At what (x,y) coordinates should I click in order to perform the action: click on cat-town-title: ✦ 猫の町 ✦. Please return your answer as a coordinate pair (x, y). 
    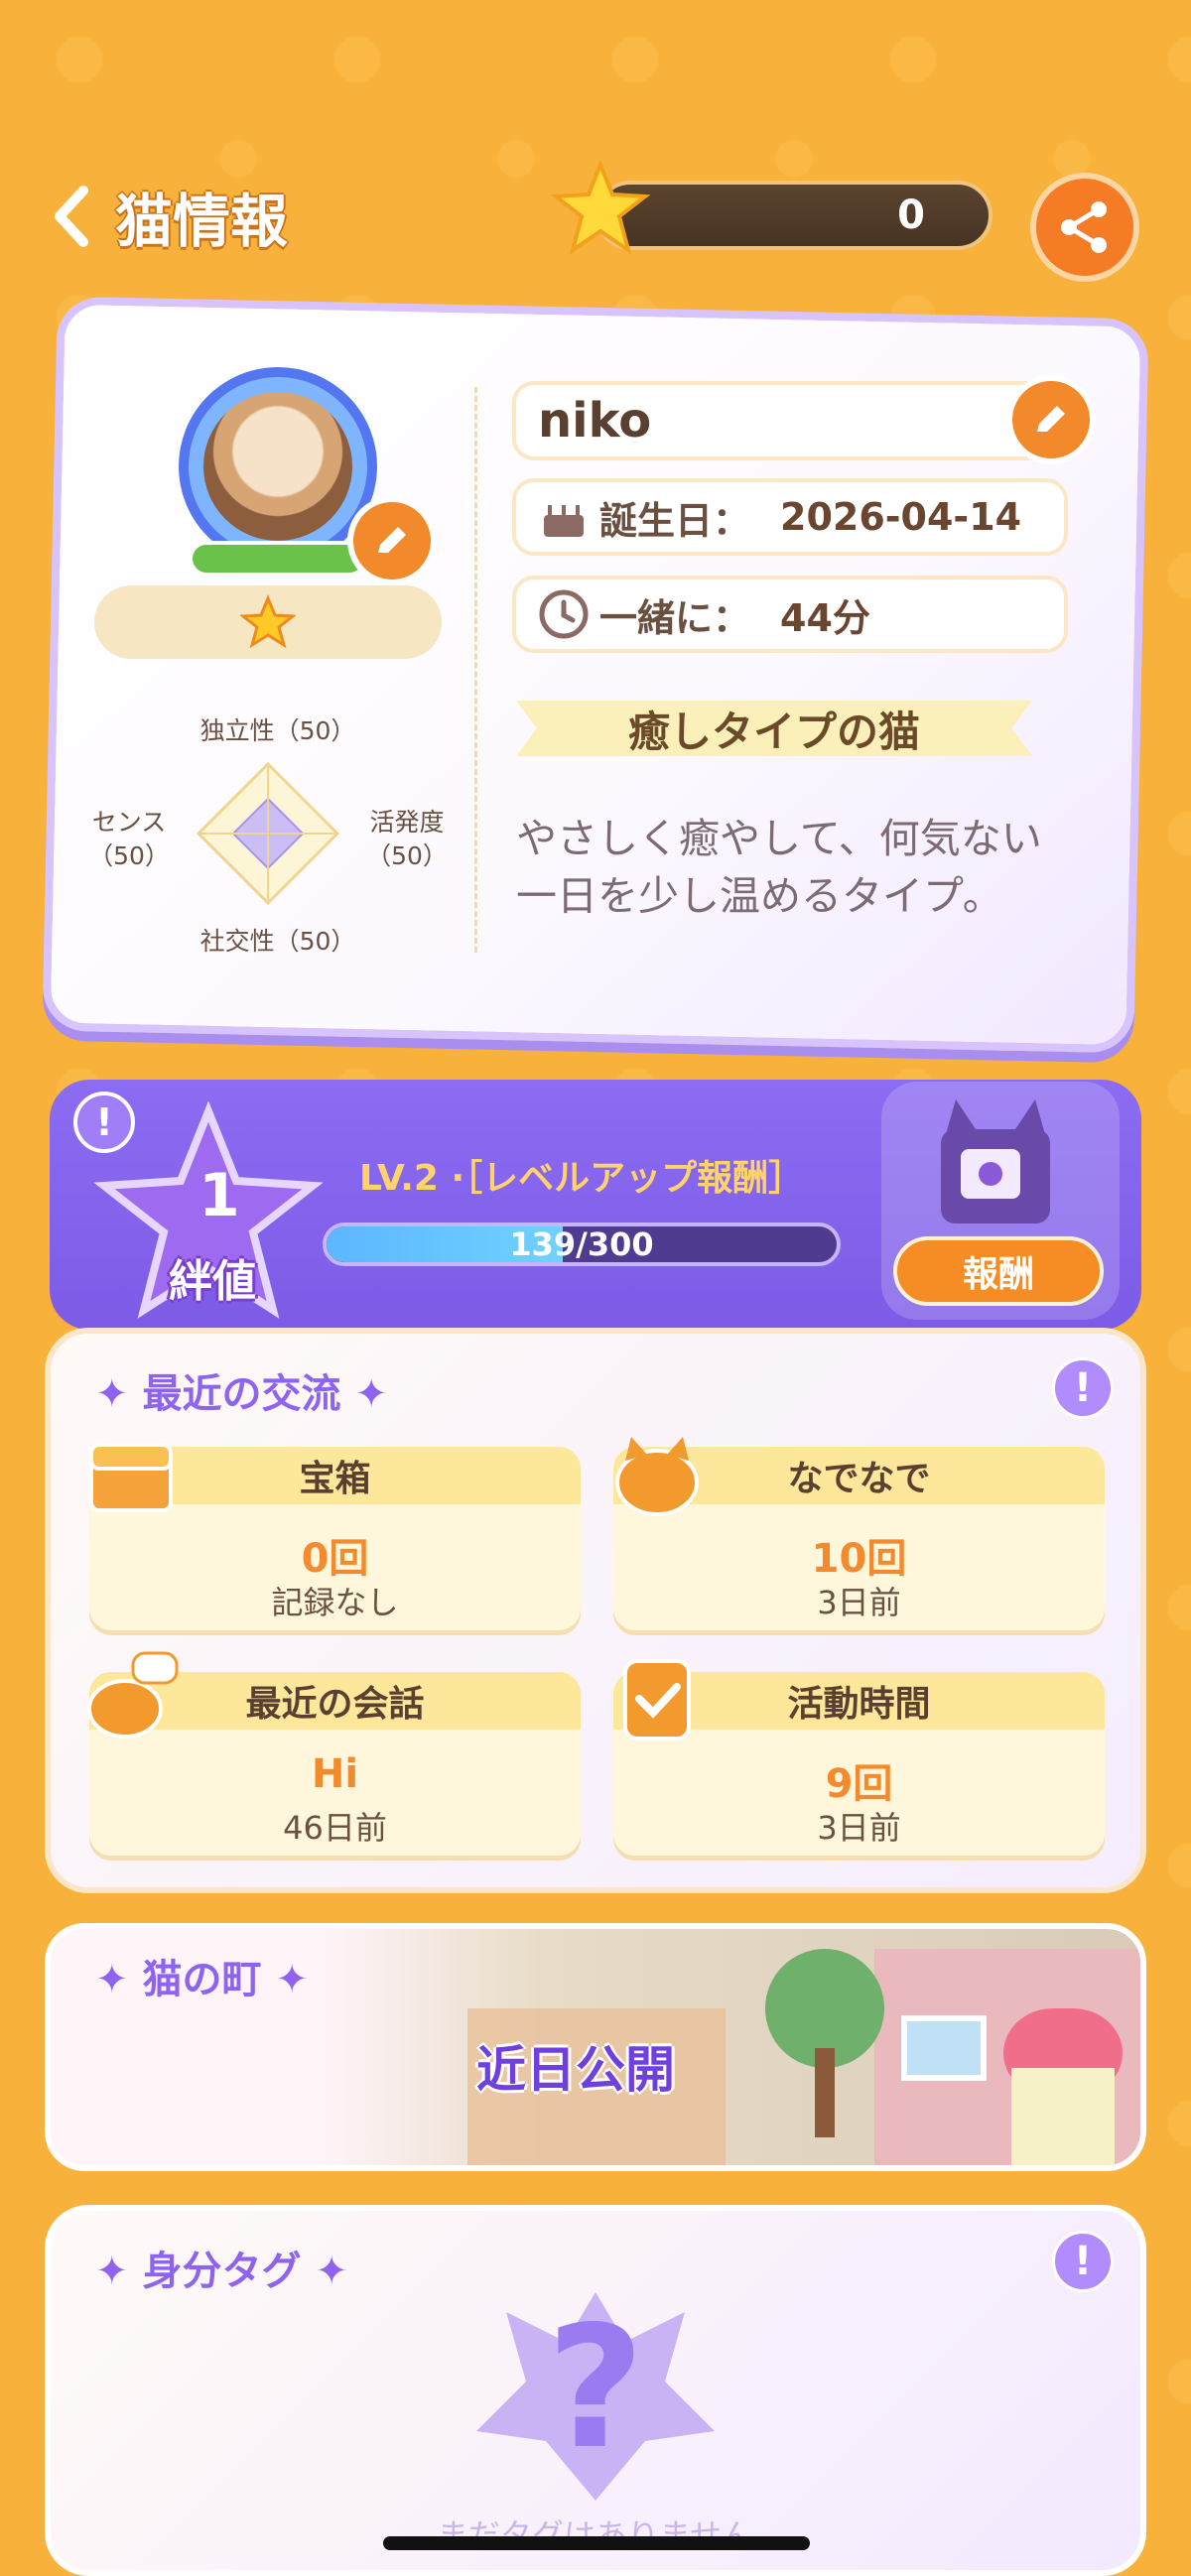
    Looking at the image, I should click on (202, 1976).